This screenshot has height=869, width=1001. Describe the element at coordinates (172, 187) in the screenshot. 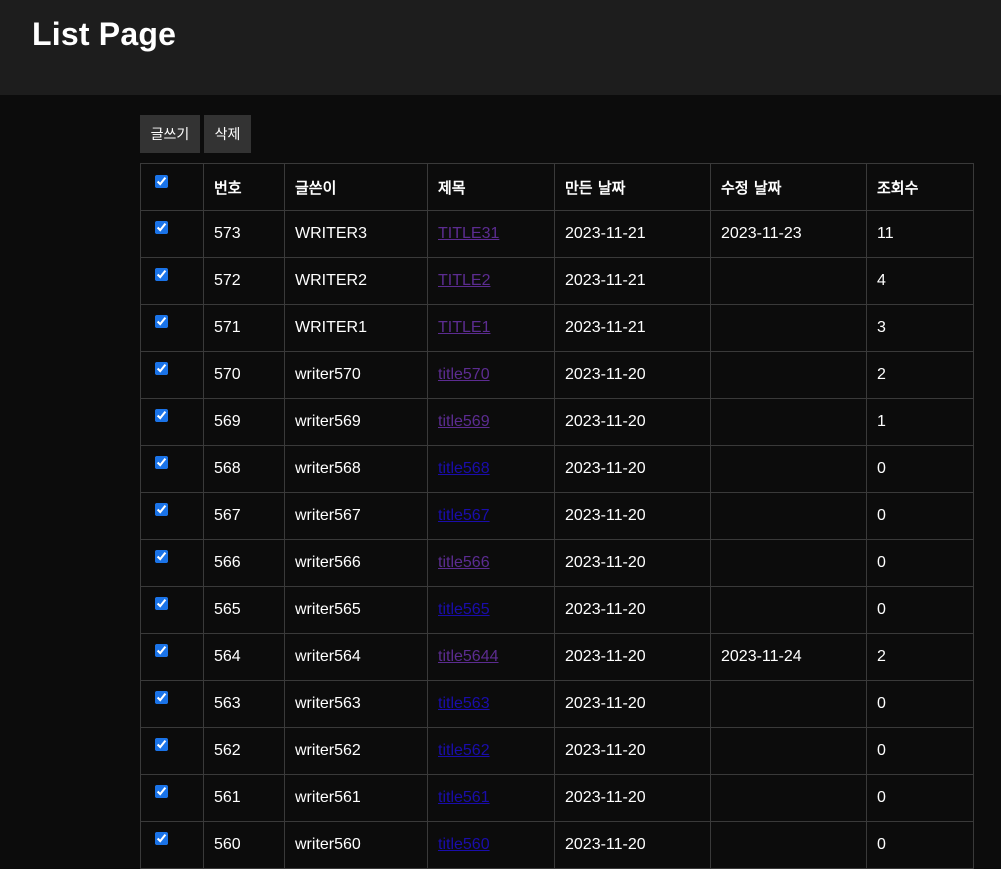

I see `select-all-cell` at that location.